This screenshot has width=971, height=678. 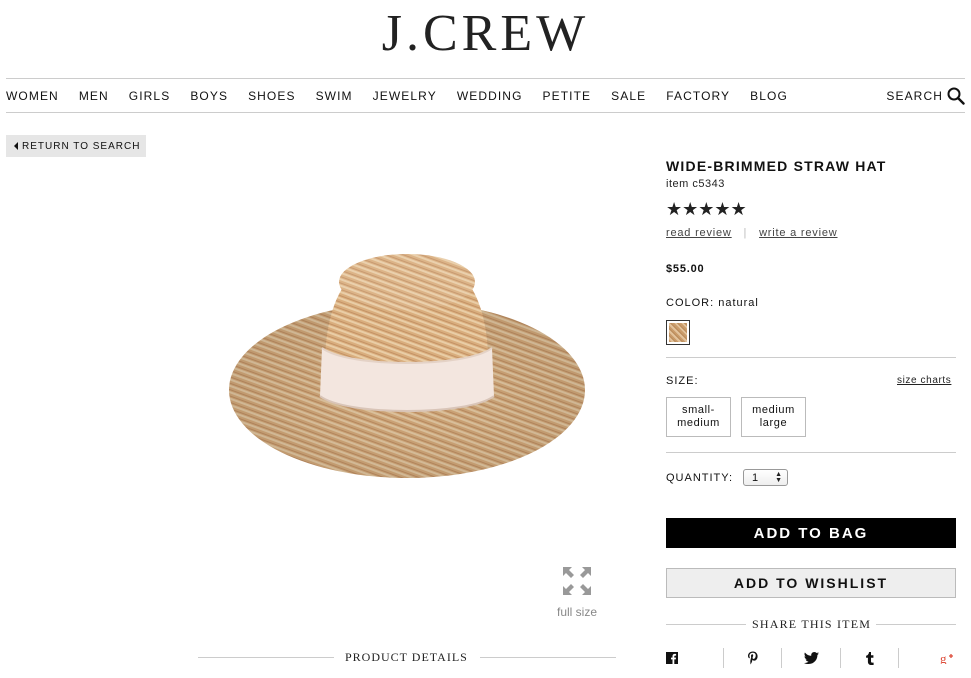 I want to click on search-icon, so click(x=956, y=96).